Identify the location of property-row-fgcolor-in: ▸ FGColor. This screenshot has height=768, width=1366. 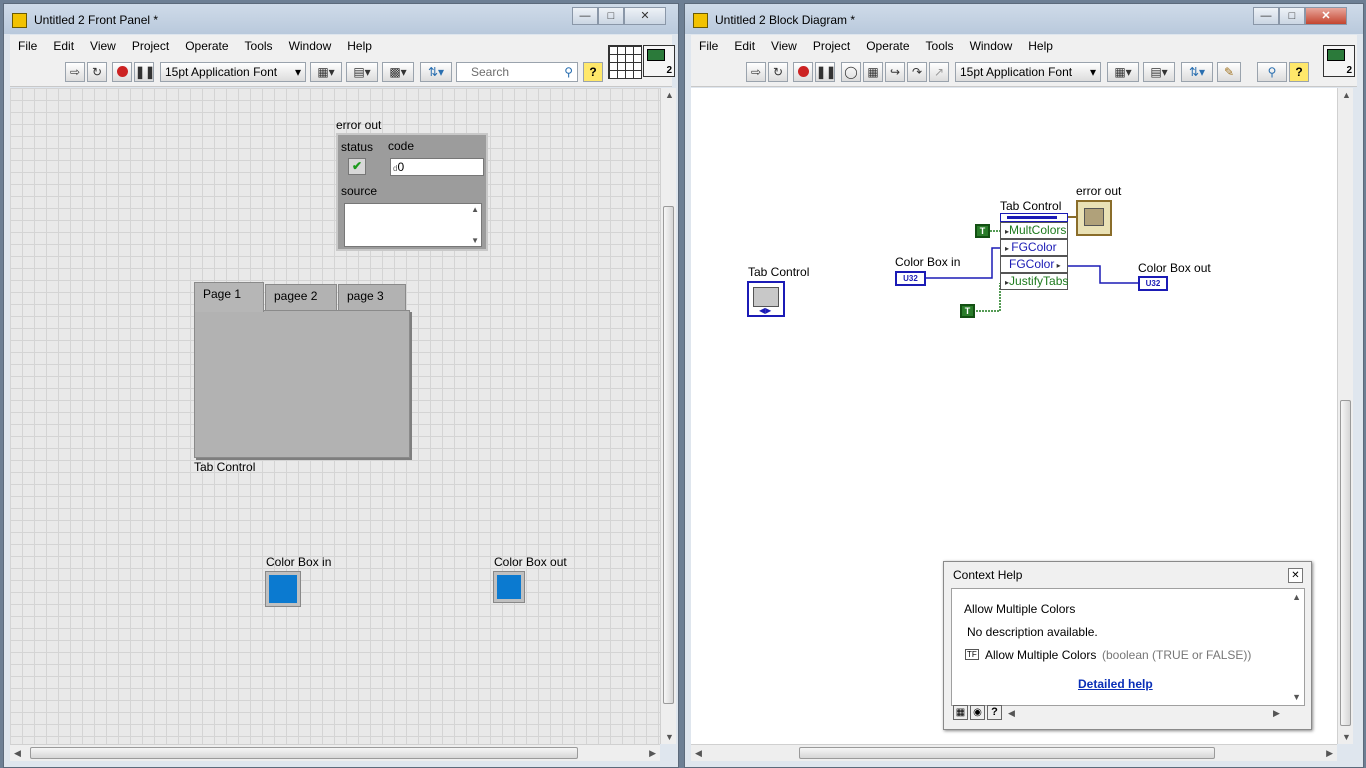
(1034, 247).